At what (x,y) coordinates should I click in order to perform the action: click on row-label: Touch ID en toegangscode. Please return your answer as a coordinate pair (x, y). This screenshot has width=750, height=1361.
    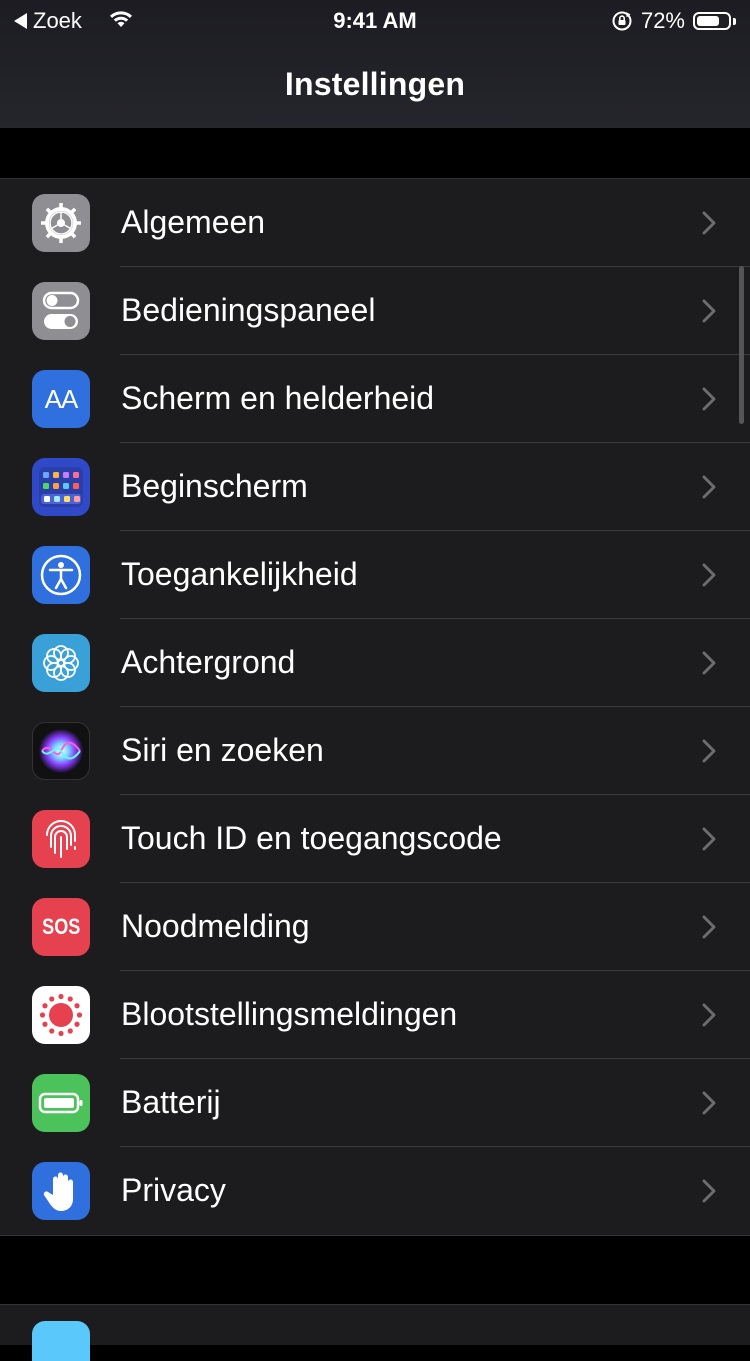
    Looking at the image, I should click on (311, 838).